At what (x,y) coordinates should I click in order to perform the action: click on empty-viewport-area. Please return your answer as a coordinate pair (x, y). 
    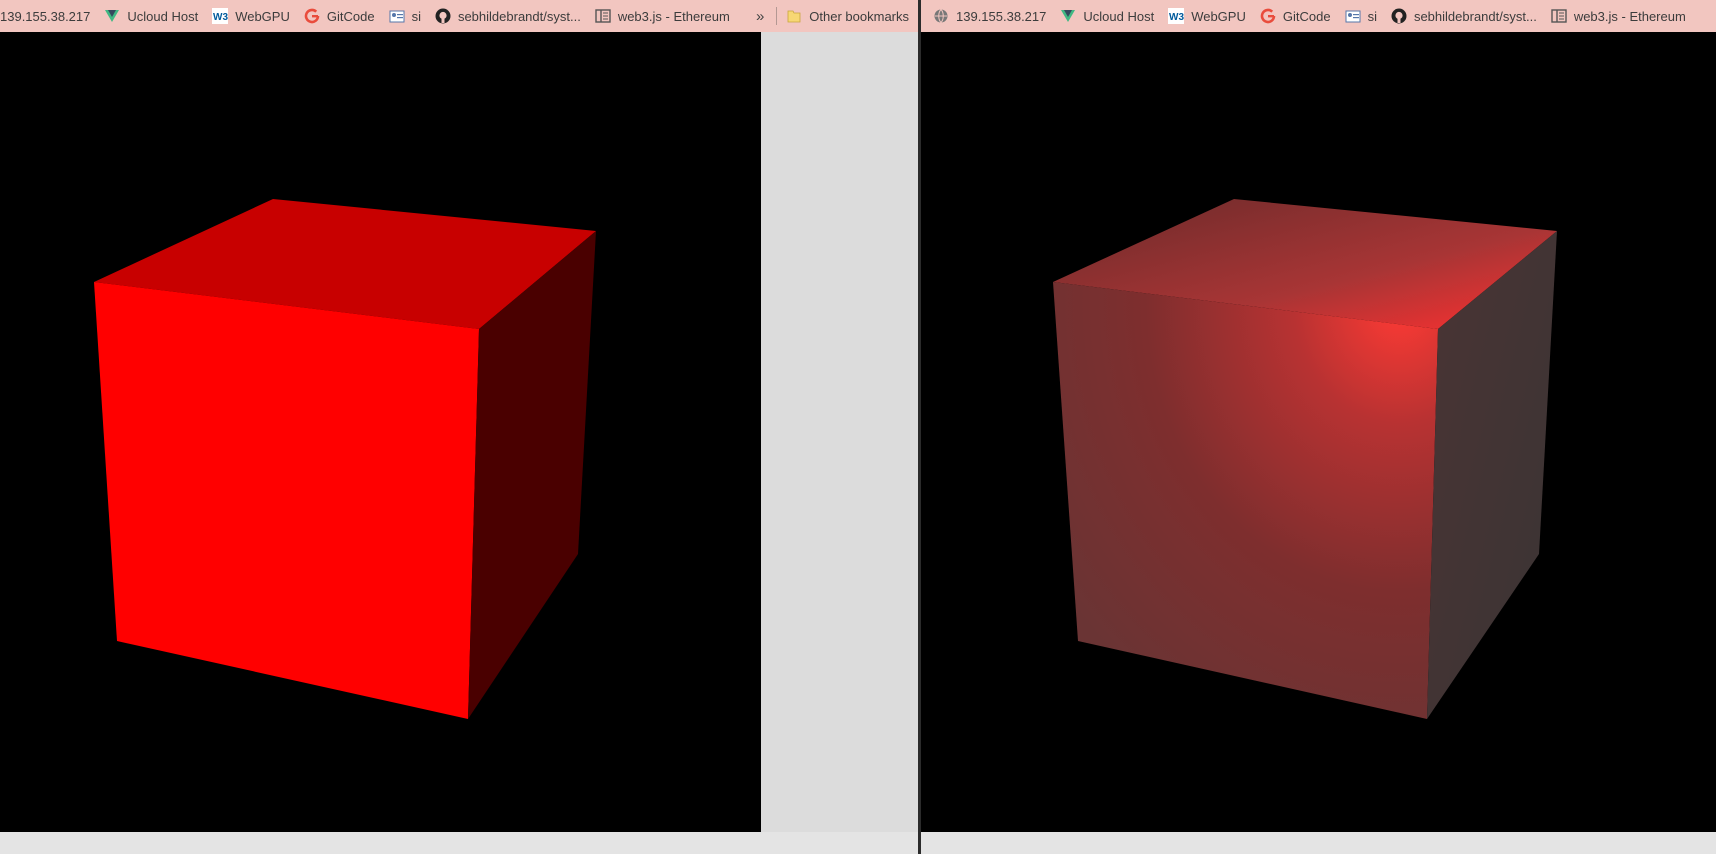
    Looking at the image, I should click on (839, 443).